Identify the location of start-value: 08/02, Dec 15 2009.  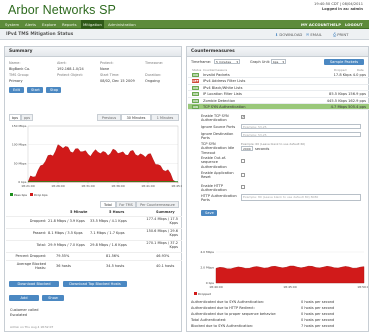
(117, 81).